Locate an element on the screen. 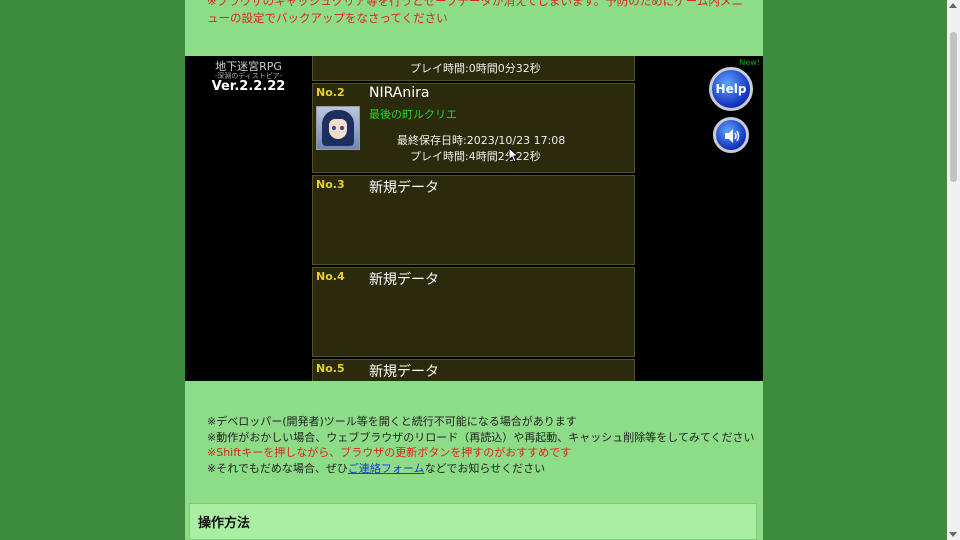 The width and height of the screenshot is (960, 540). speaker-icon is located at coordinates (732, 136).